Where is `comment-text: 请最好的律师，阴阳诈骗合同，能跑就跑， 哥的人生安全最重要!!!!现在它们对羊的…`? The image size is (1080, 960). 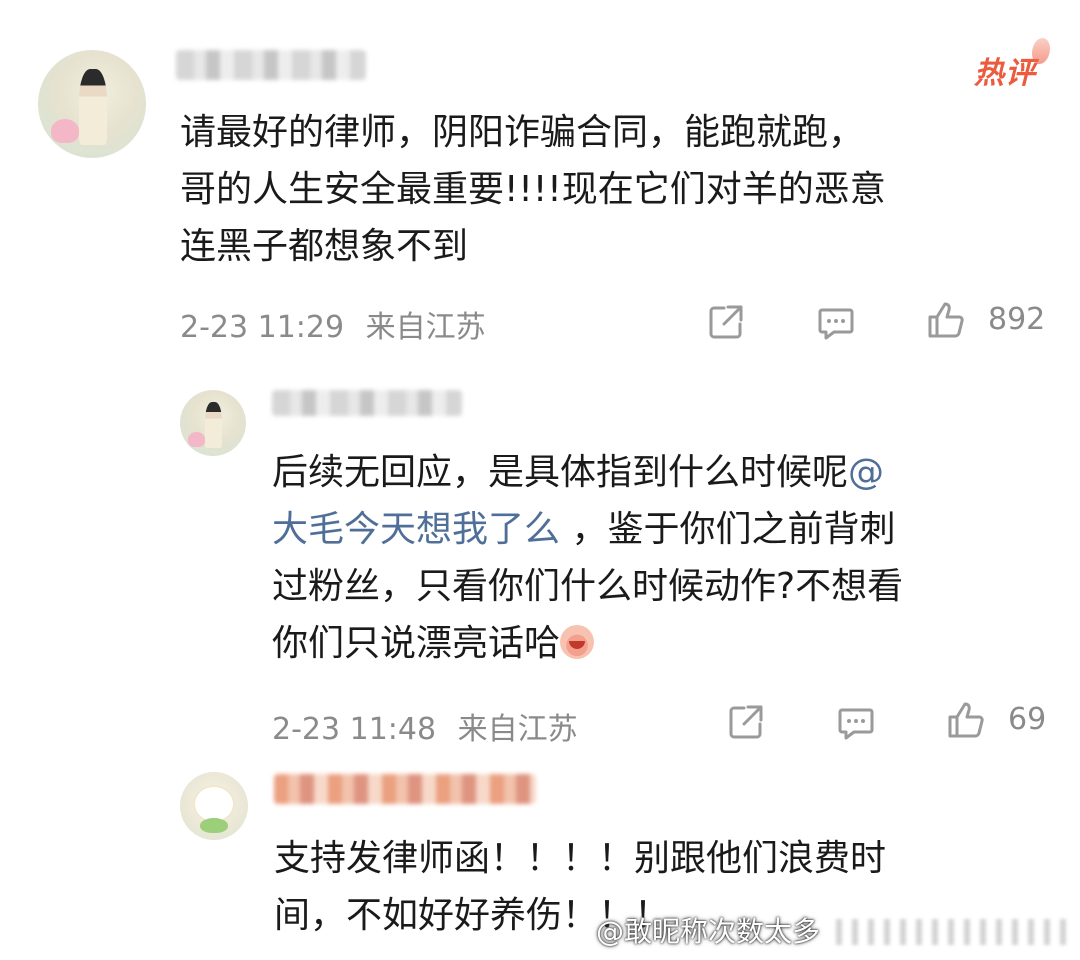 comment-text: 请最好的律师，阴阳诈骗合同，能跑就跑， 哥的人生安全最重要!!!!现在它们对羊的… is located at coordinates (533, 189).